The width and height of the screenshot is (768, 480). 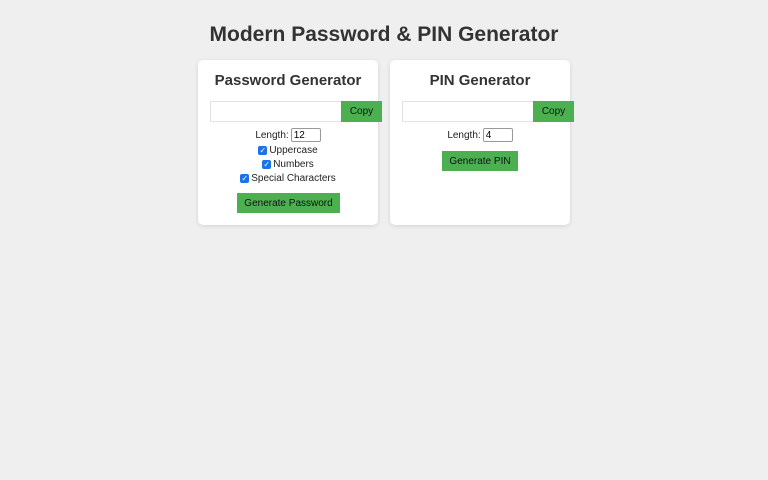 I want to click on pin-output-field, so click(x=467, y=111).